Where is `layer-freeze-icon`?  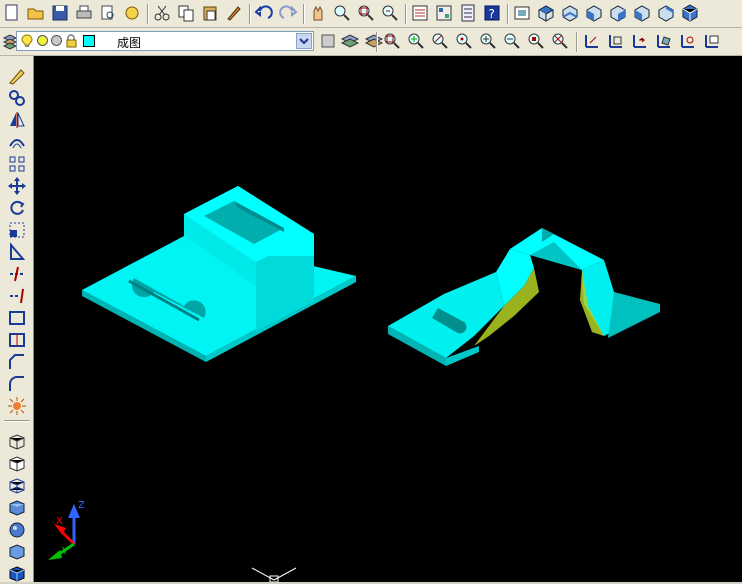
layer-freeze-icon is located at coordinates (42, 40).